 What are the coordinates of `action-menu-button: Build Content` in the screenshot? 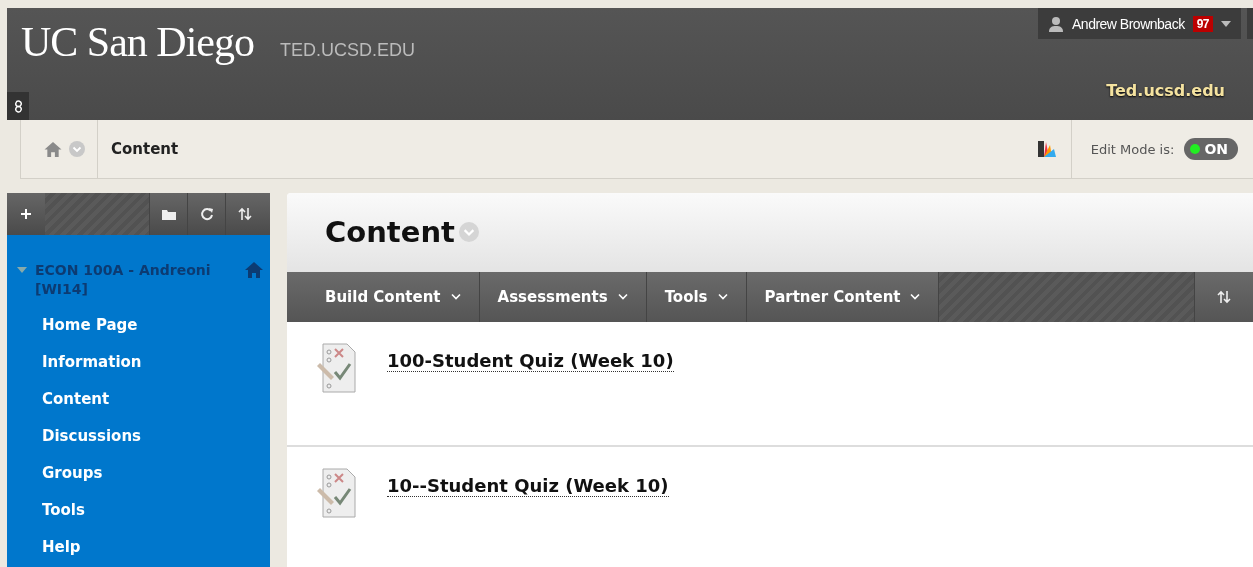 It's located at (383, 296).